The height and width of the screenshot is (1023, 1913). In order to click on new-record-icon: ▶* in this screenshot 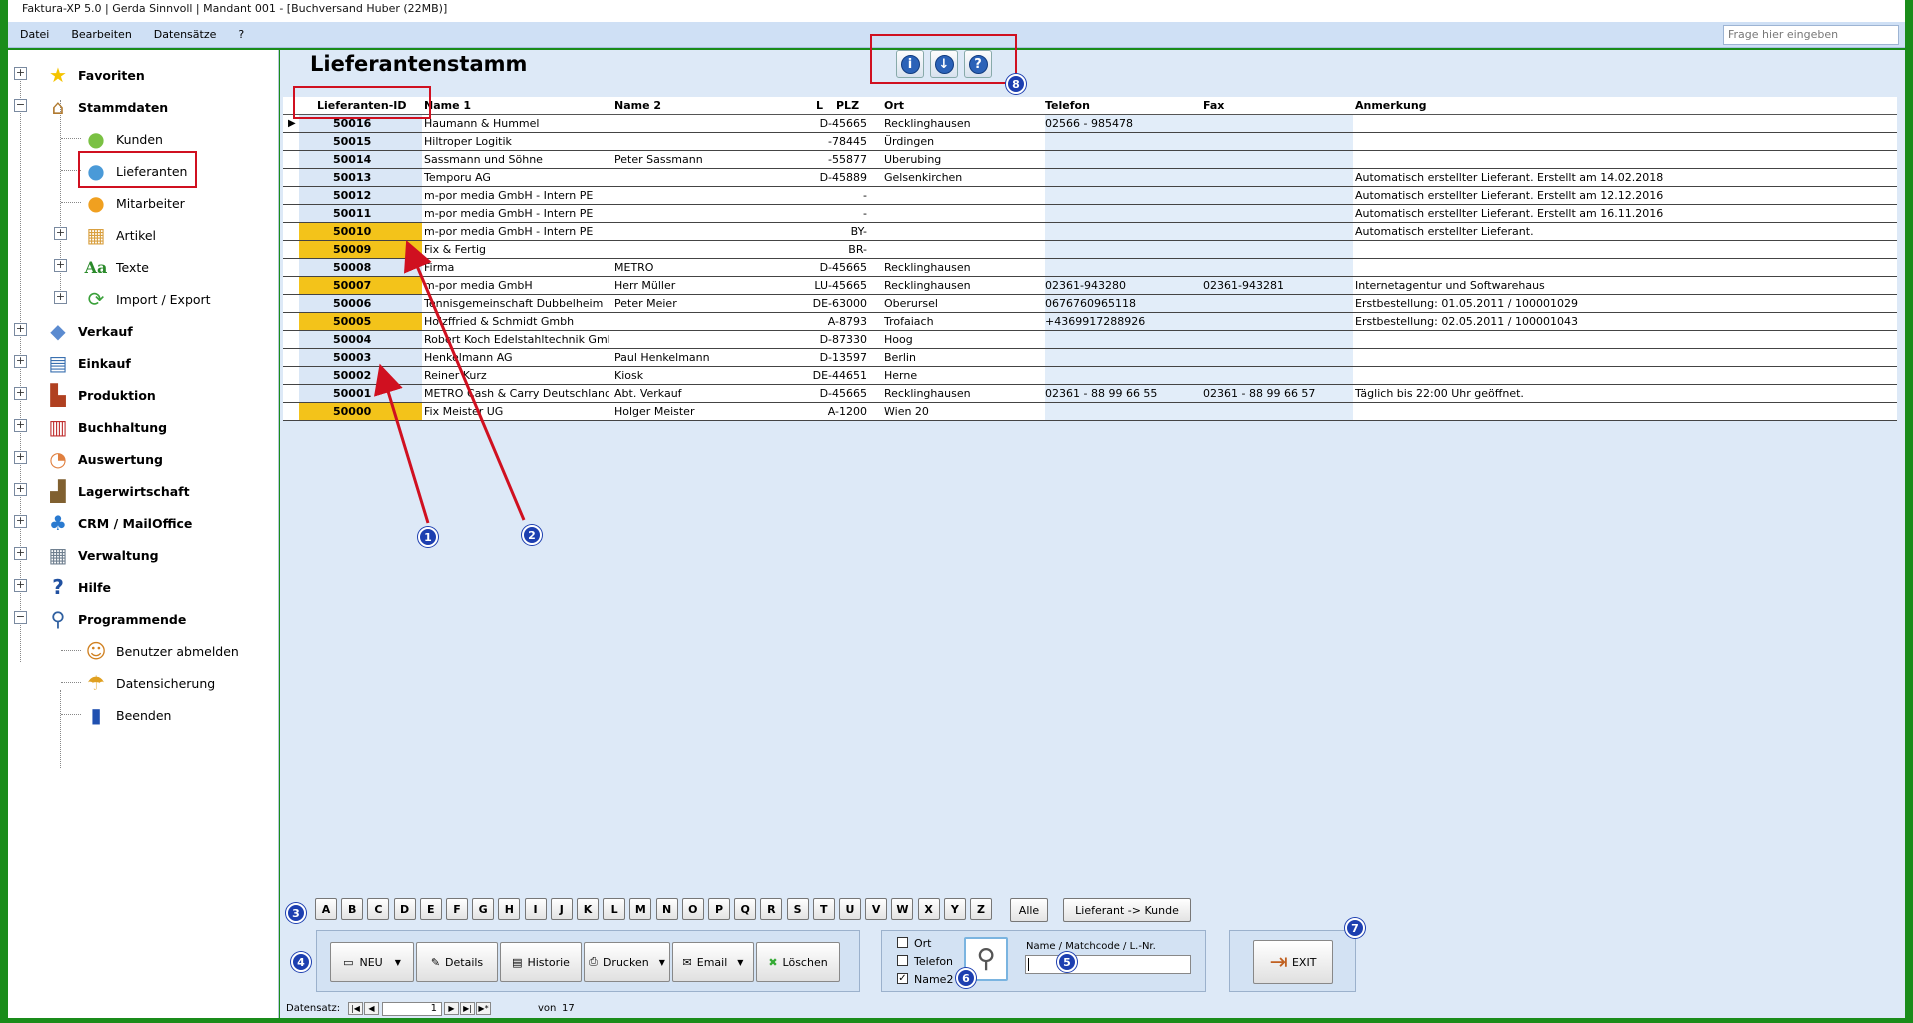, I will do `click(483, 1008)`.